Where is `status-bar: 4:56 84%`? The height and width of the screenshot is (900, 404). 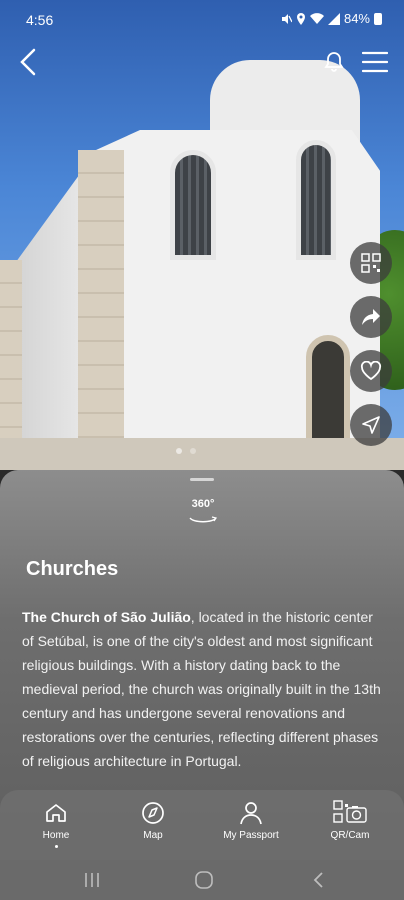 status-bar: 4:56 84% is located at coordinates (202, 20).